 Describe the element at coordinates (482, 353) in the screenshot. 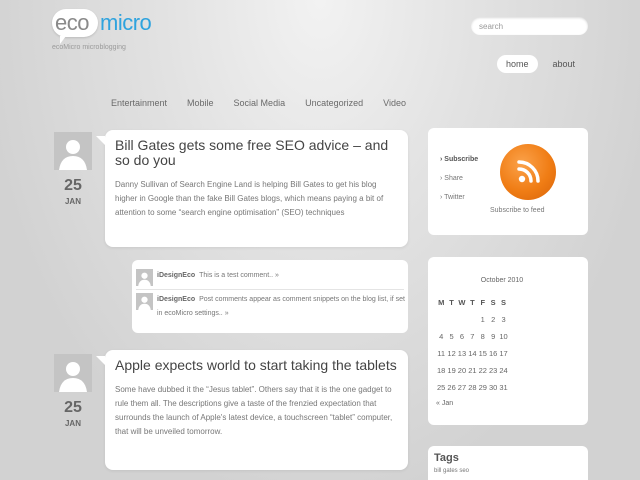

I see `calendar-day: 15` at that location.